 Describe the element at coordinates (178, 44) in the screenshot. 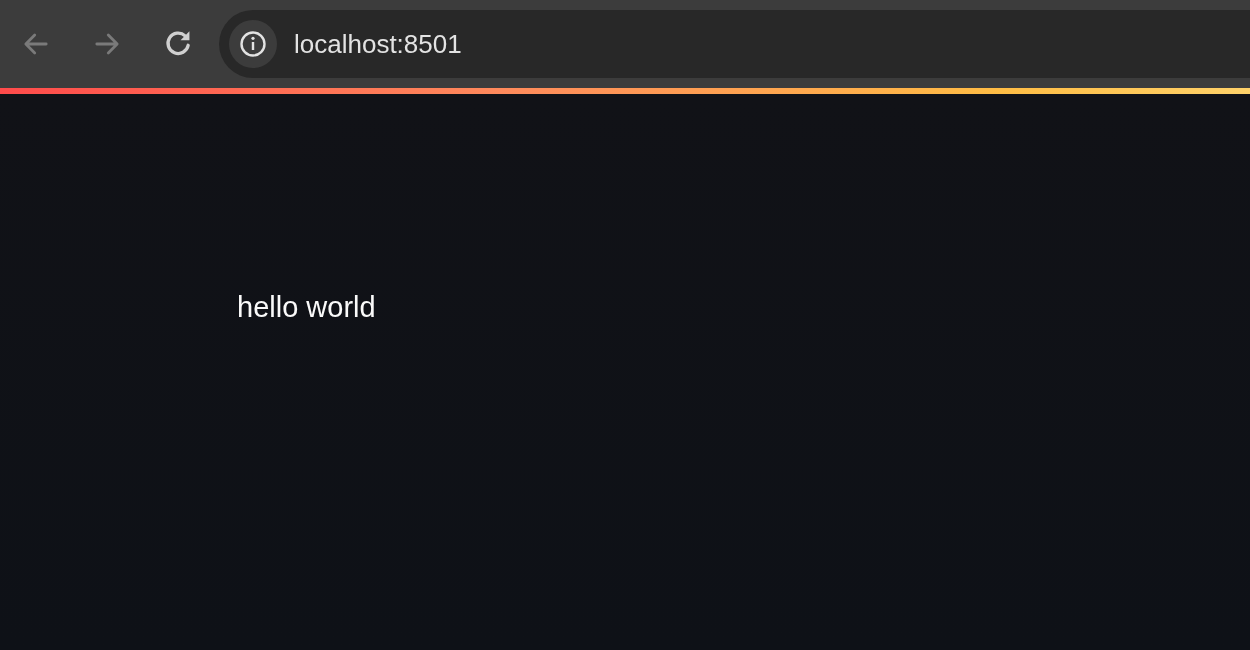

I see `reload-icon` at that location.